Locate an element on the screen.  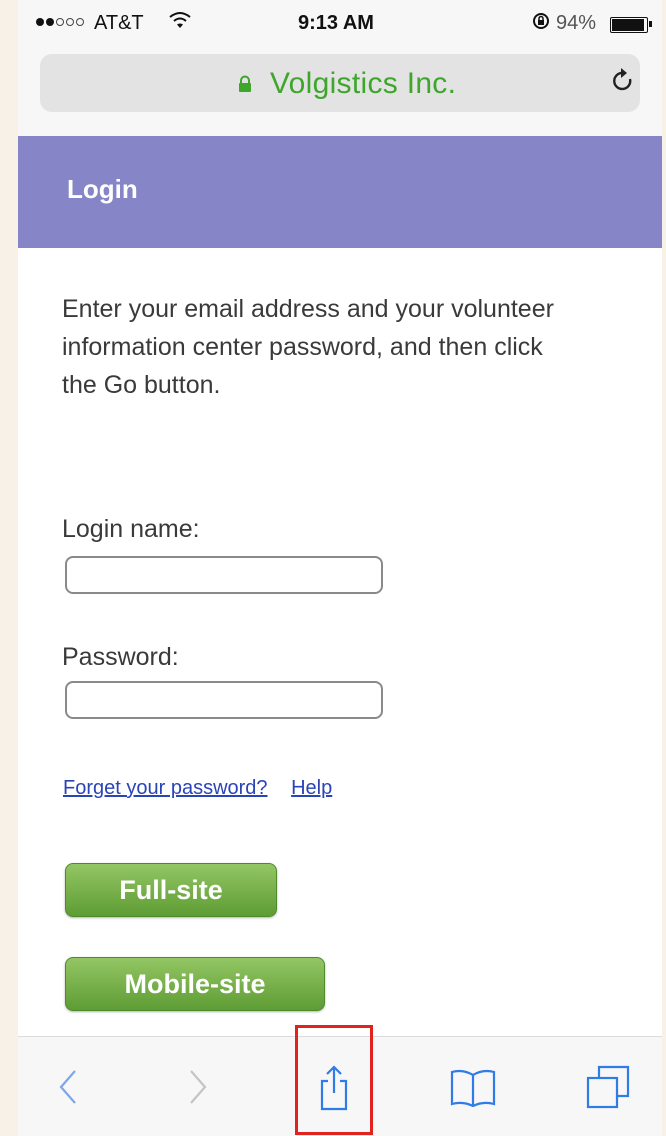
share-icon is located at coordinates (334, 1086).